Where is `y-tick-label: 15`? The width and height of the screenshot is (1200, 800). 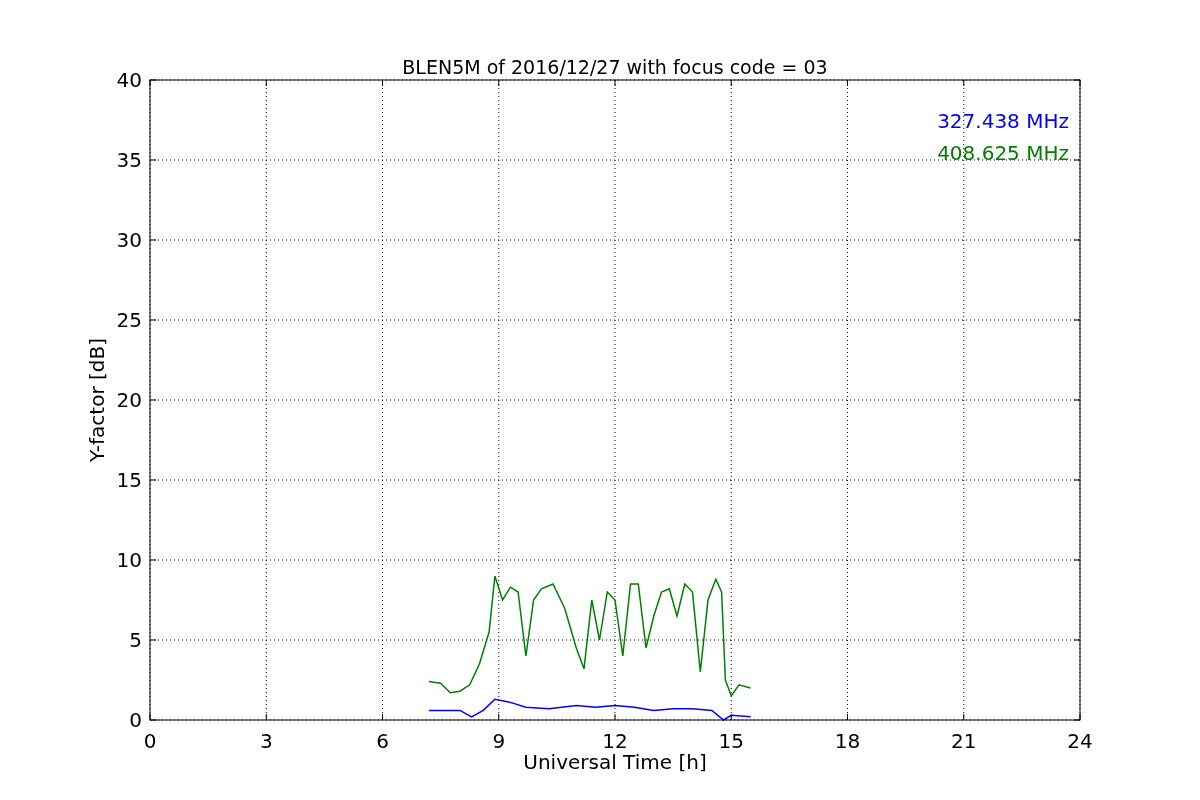
y-tick-label: 15 is located at coordinates (129, 480).